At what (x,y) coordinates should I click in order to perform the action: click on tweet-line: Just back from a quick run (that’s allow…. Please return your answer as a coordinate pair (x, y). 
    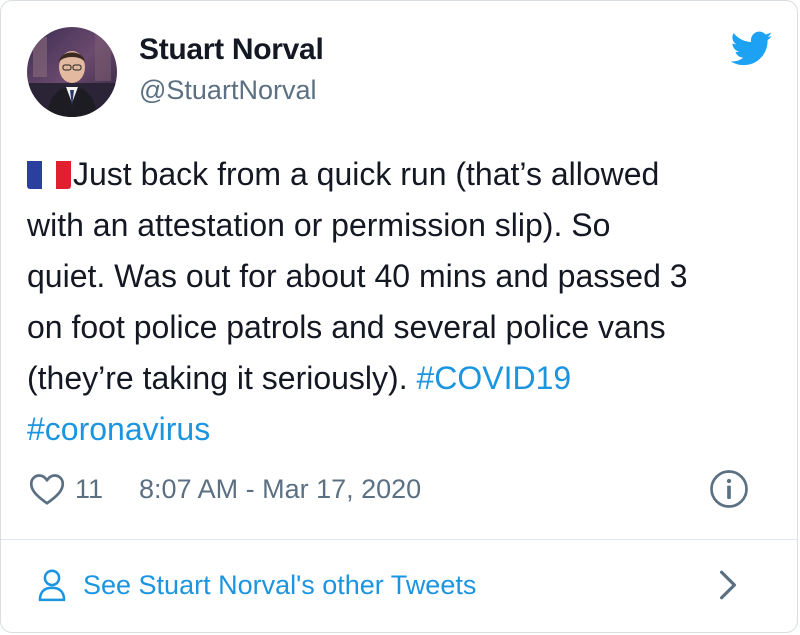
    Looking at the image, I should click on (402, 174).